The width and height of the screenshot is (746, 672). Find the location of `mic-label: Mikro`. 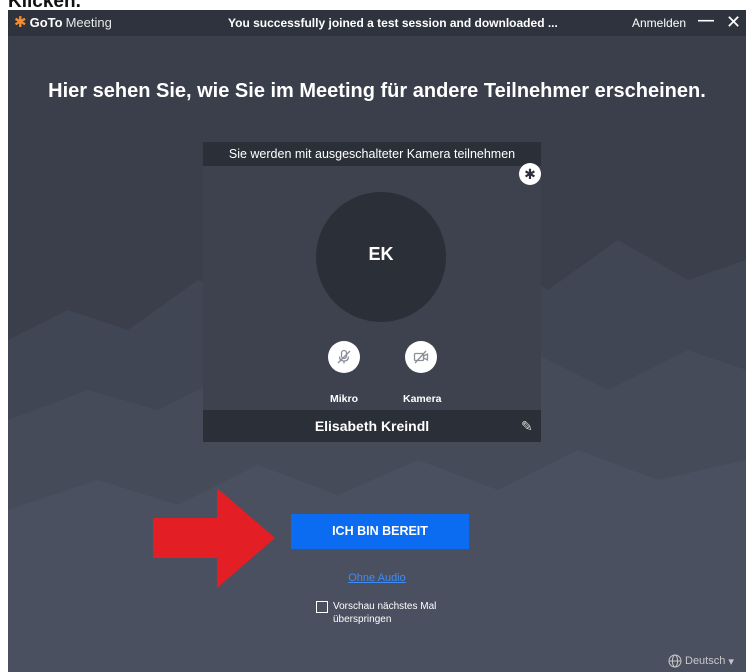

mic-label: Mikro is located at coordinates (344, 399).